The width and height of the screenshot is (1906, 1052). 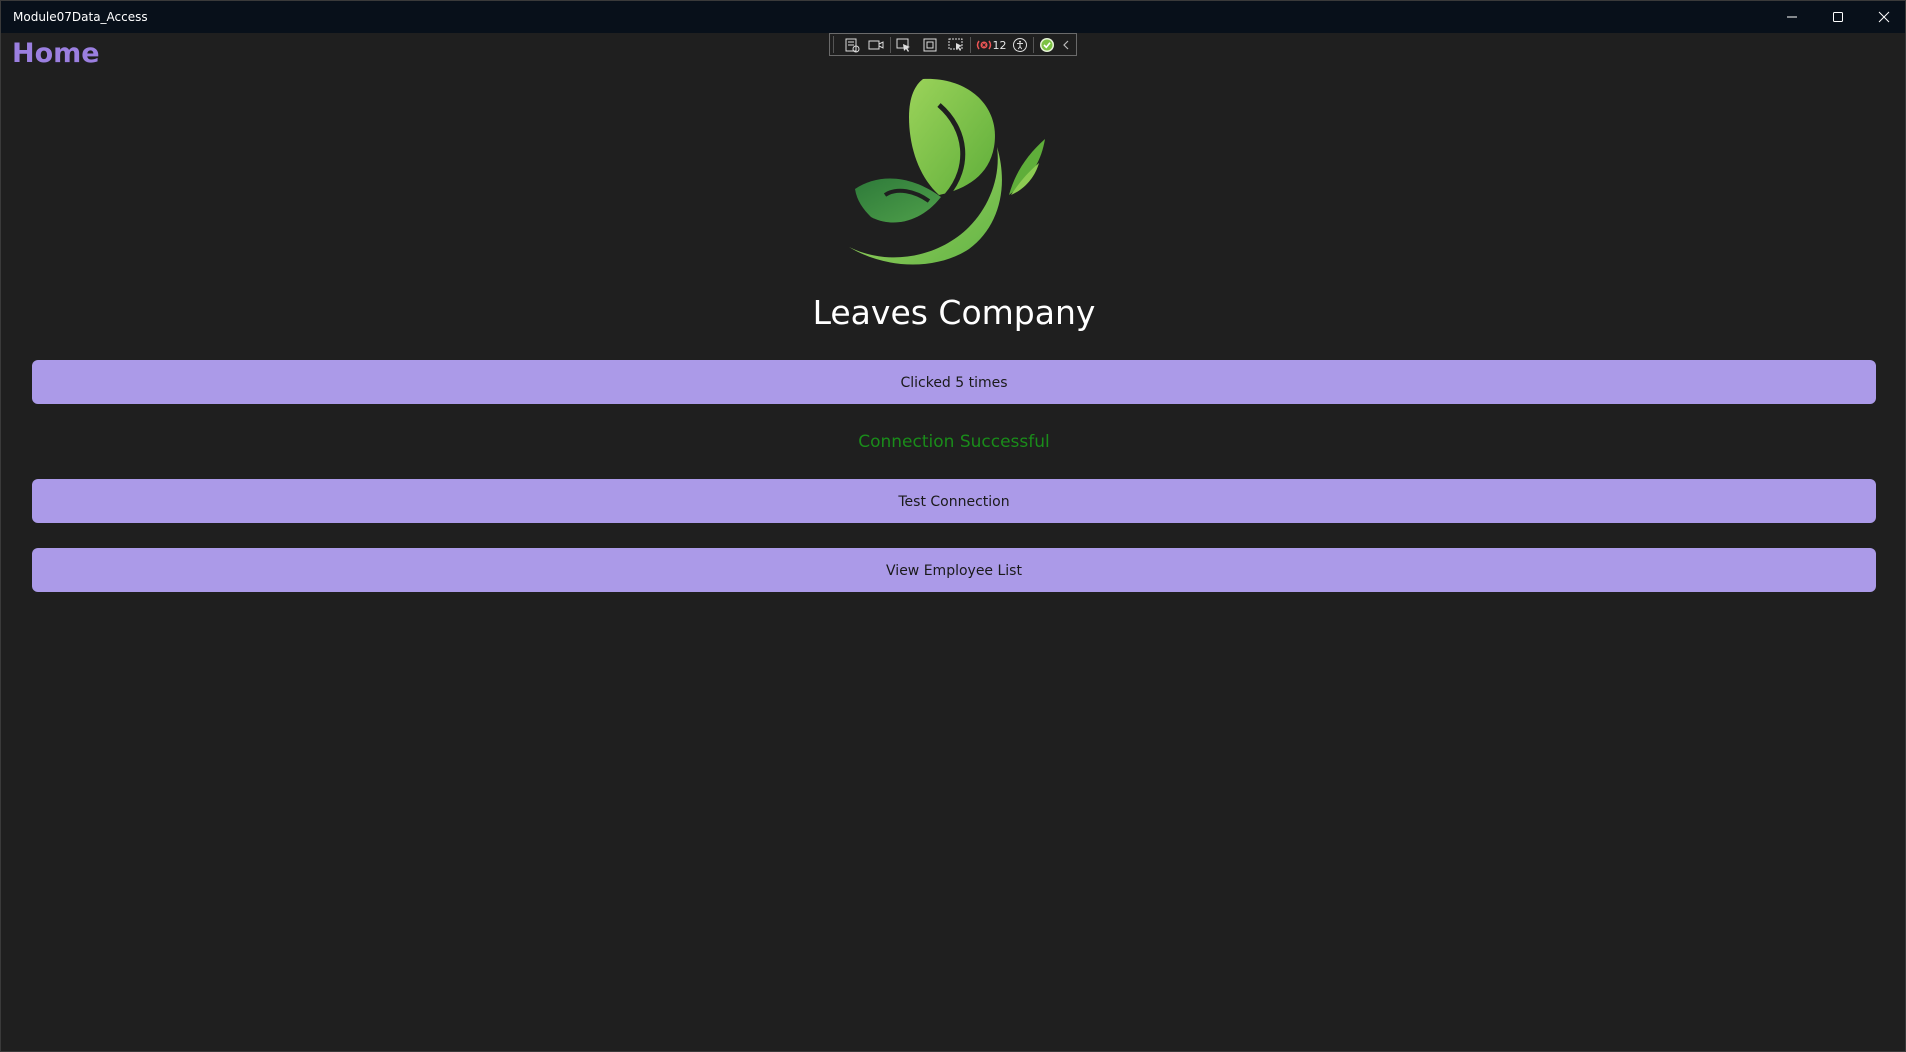 I want to click on company-name: Leaves Company, so click(x=954, y=312).